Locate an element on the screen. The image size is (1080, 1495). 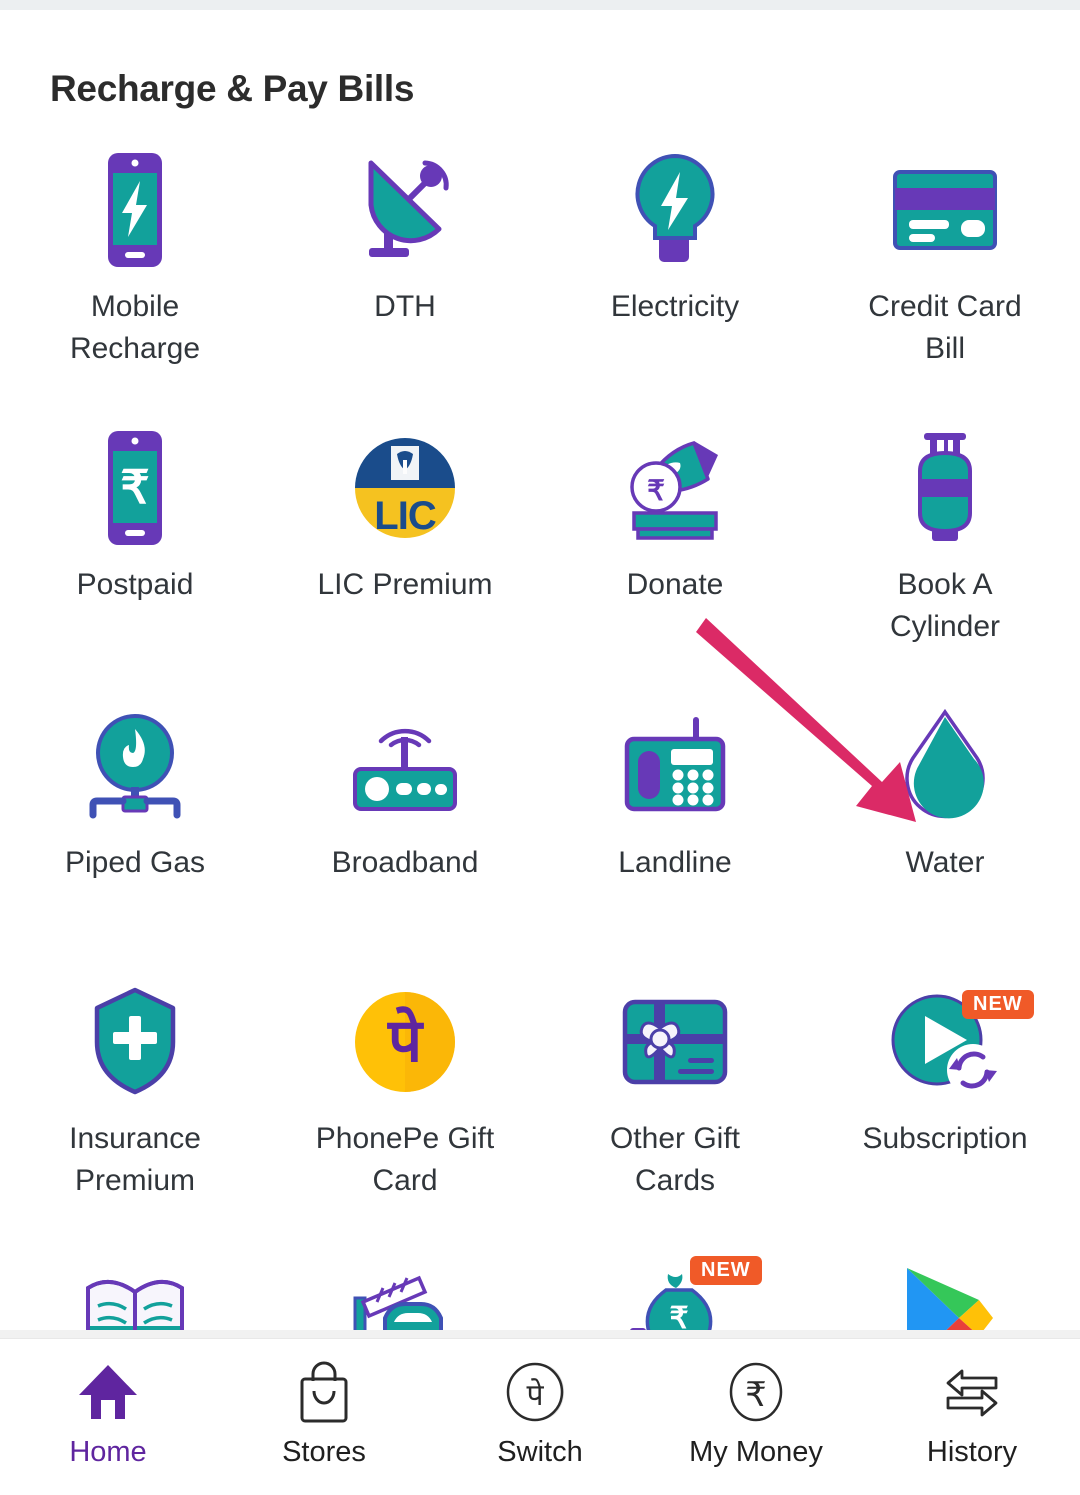
gift-card-icon is located at coordinates (675, 1042).